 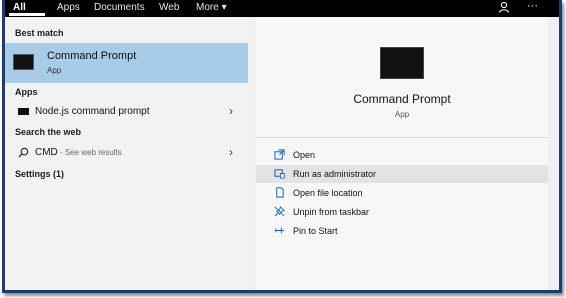 What do you see at coordinates (402, 174) in the screenshot?
I see `run-as-admin-action: Run as administrator` at bounding box center [402, 174].